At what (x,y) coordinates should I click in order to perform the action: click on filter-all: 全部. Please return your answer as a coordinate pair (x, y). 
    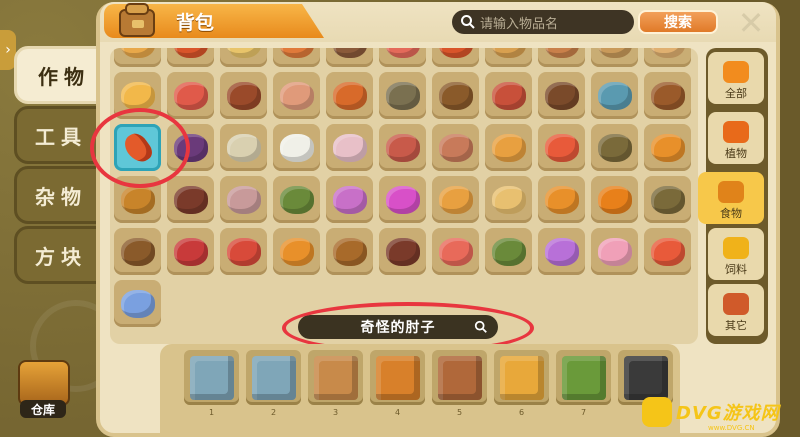
    Looking at the image, I should click on (736, 78).